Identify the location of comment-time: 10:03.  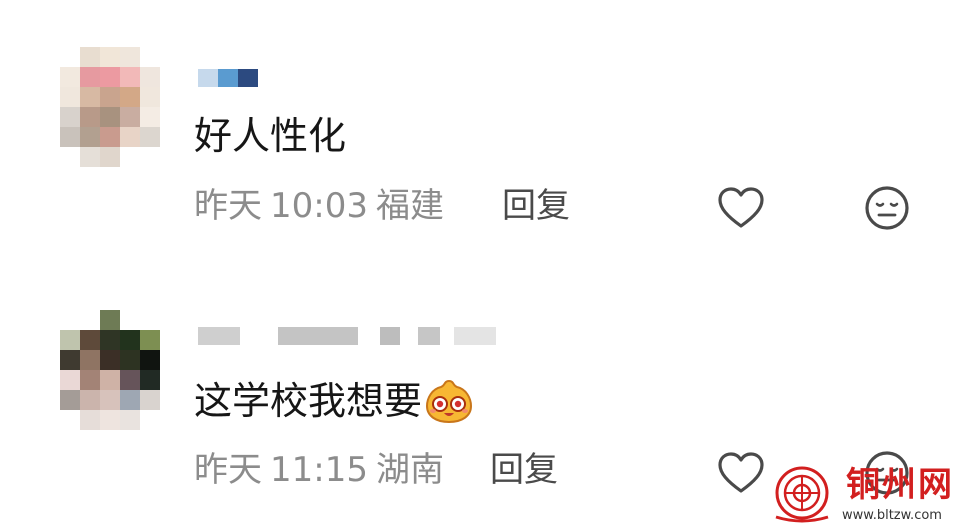
(319, 206).